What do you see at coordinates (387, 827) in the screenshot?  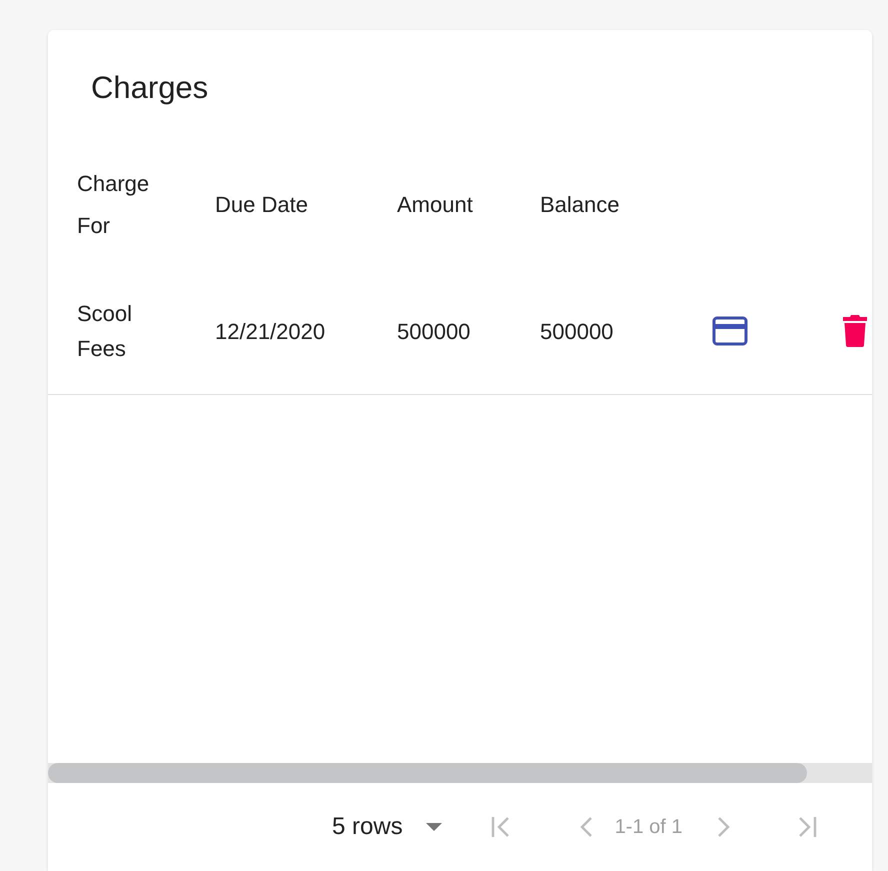 I see `rows-per-page-select: 5 rows` at bounding box center [387, 827].